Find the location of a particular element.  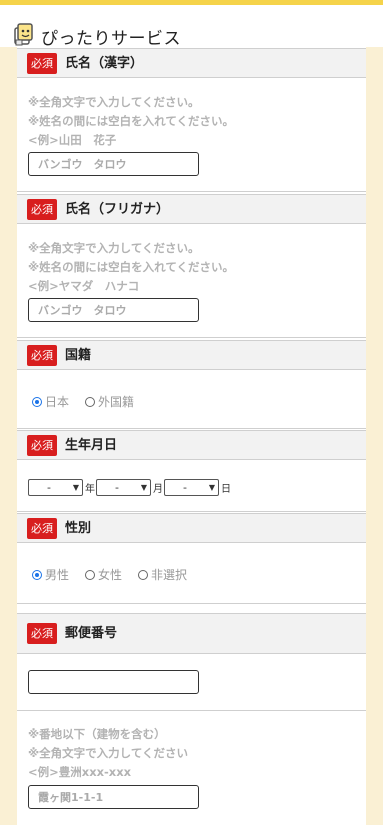

section-header-postal: 必須 郵便番号 is located at coordinates (191, 633).